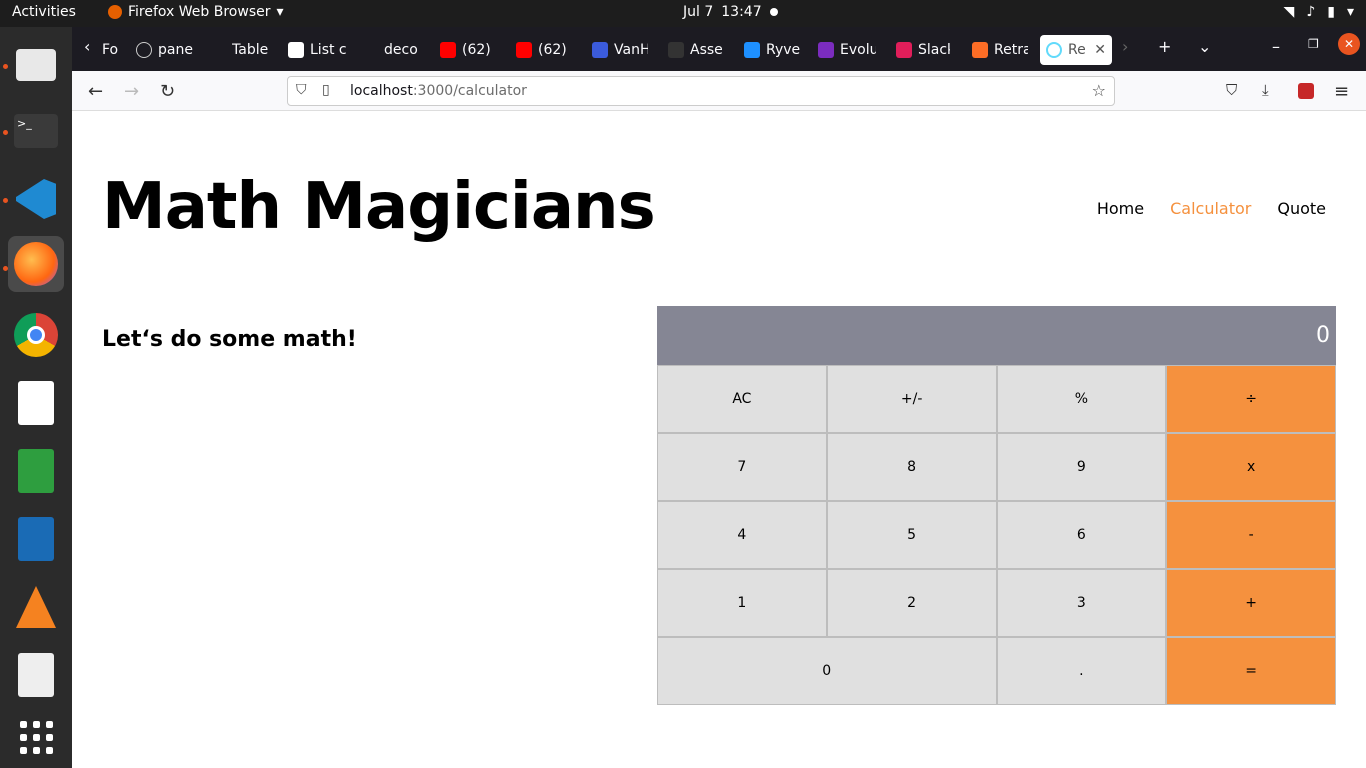 Image resolution: width=1366 pixels, height=768 pixels. What do you see at coordinates (115, 12) in the screenshot?
I see `firefox-small-icon` at bounding box center [115, 12].